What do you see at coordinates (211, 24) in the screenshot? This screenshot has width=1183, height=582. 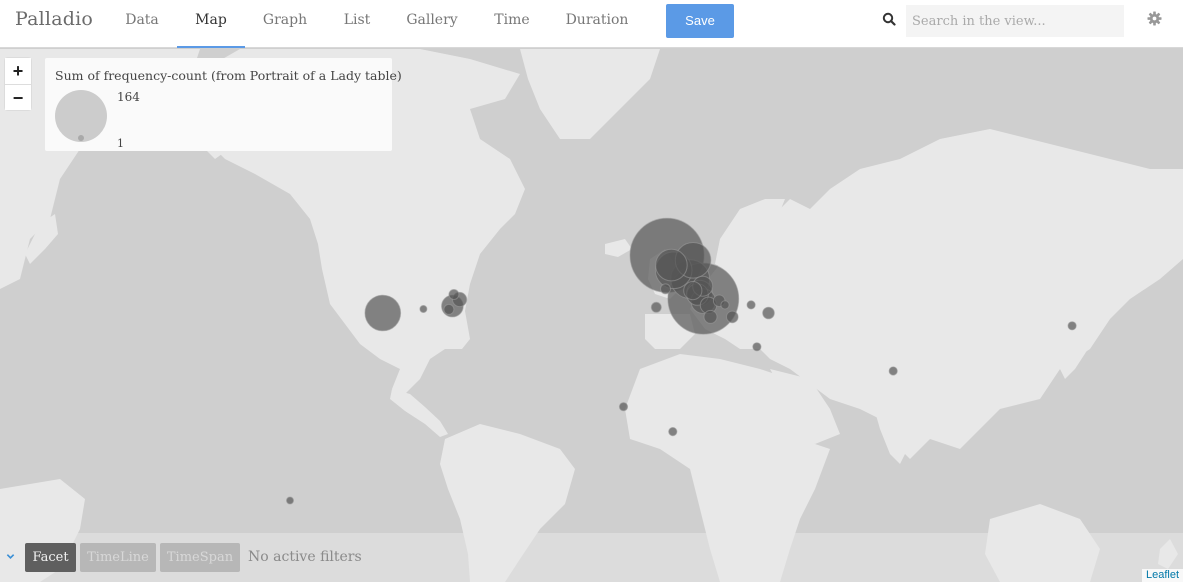 I see `tab-map: Map` at bounding box center [211, 24].